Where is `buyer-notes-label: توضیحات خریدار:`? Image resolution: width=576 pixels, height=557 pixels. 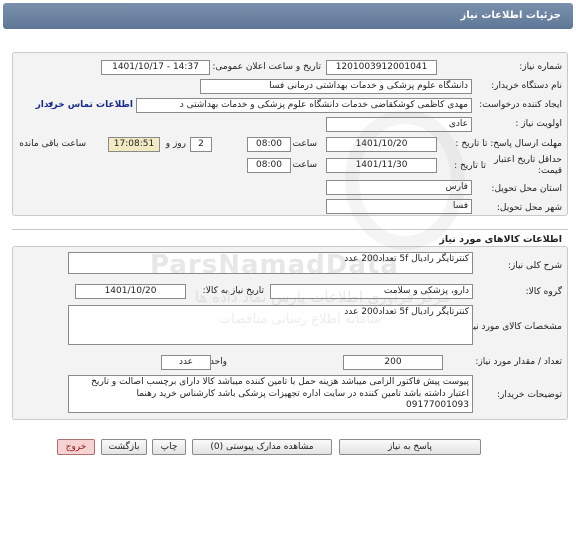 buyer-notes-label: توضیحات خریدار: is located at coordinates (529, 395).